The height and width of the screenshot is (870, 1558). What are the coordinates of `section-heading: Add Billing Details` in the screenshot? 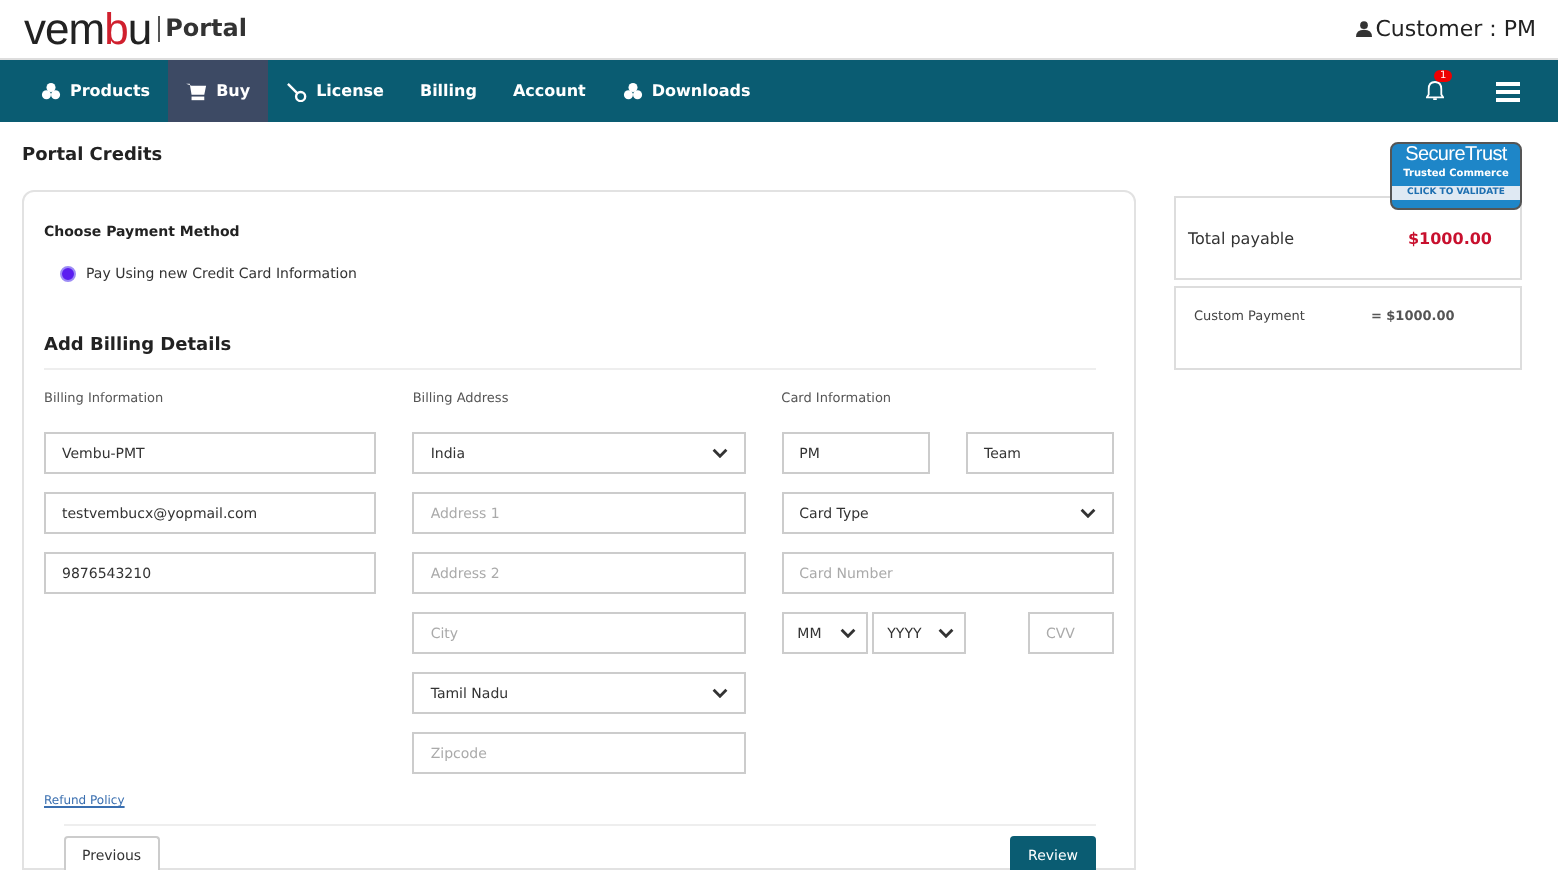 It's located at (570, 353).